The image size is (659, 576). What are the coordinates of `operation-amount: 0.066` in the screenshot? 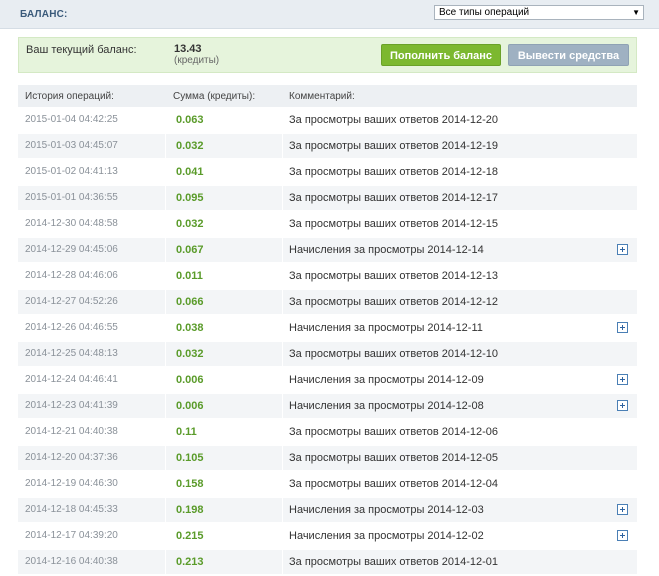 It's located at (190, 302).